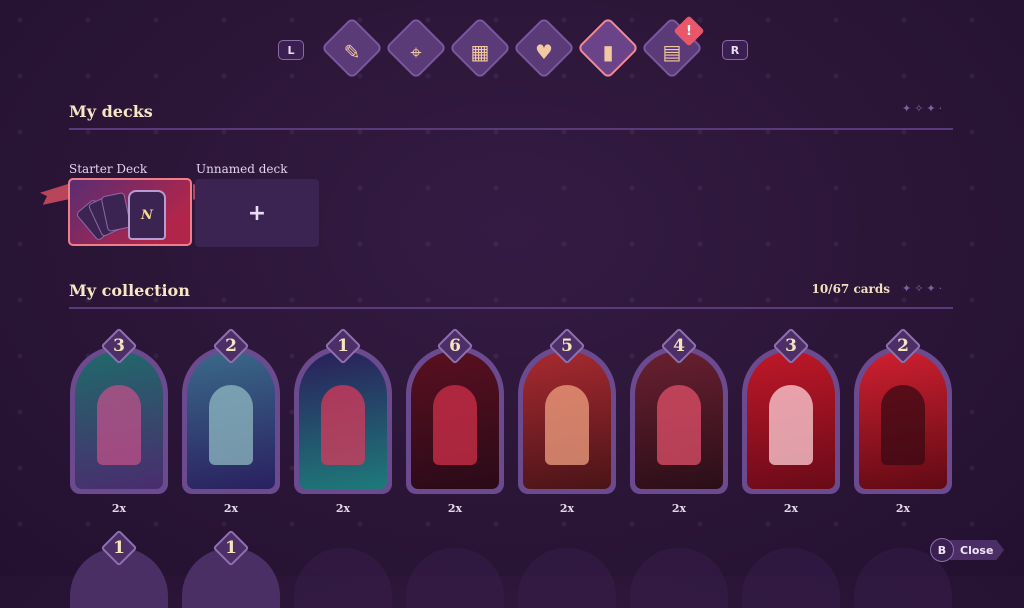  What do you see at coordinates (257, 213) in the screenshot?
I see `add-deck-button: +` at bounding box center [257, 213].